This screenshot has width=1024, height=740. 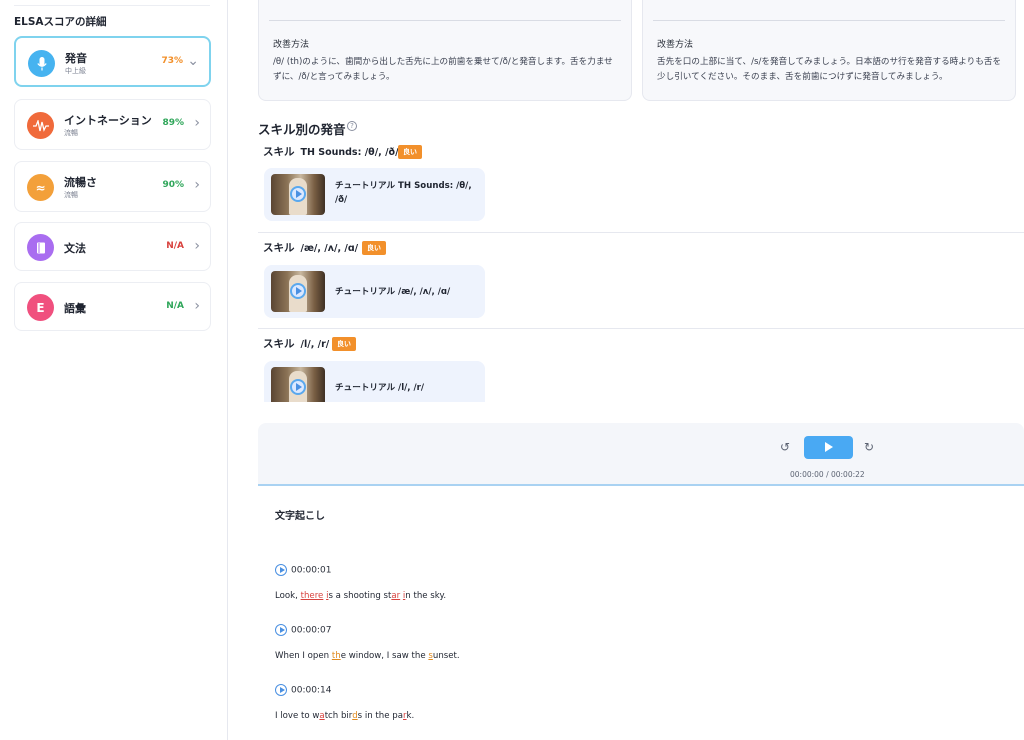 I want to click on timestamp: 00:00:01, so click(x=303, y=570).